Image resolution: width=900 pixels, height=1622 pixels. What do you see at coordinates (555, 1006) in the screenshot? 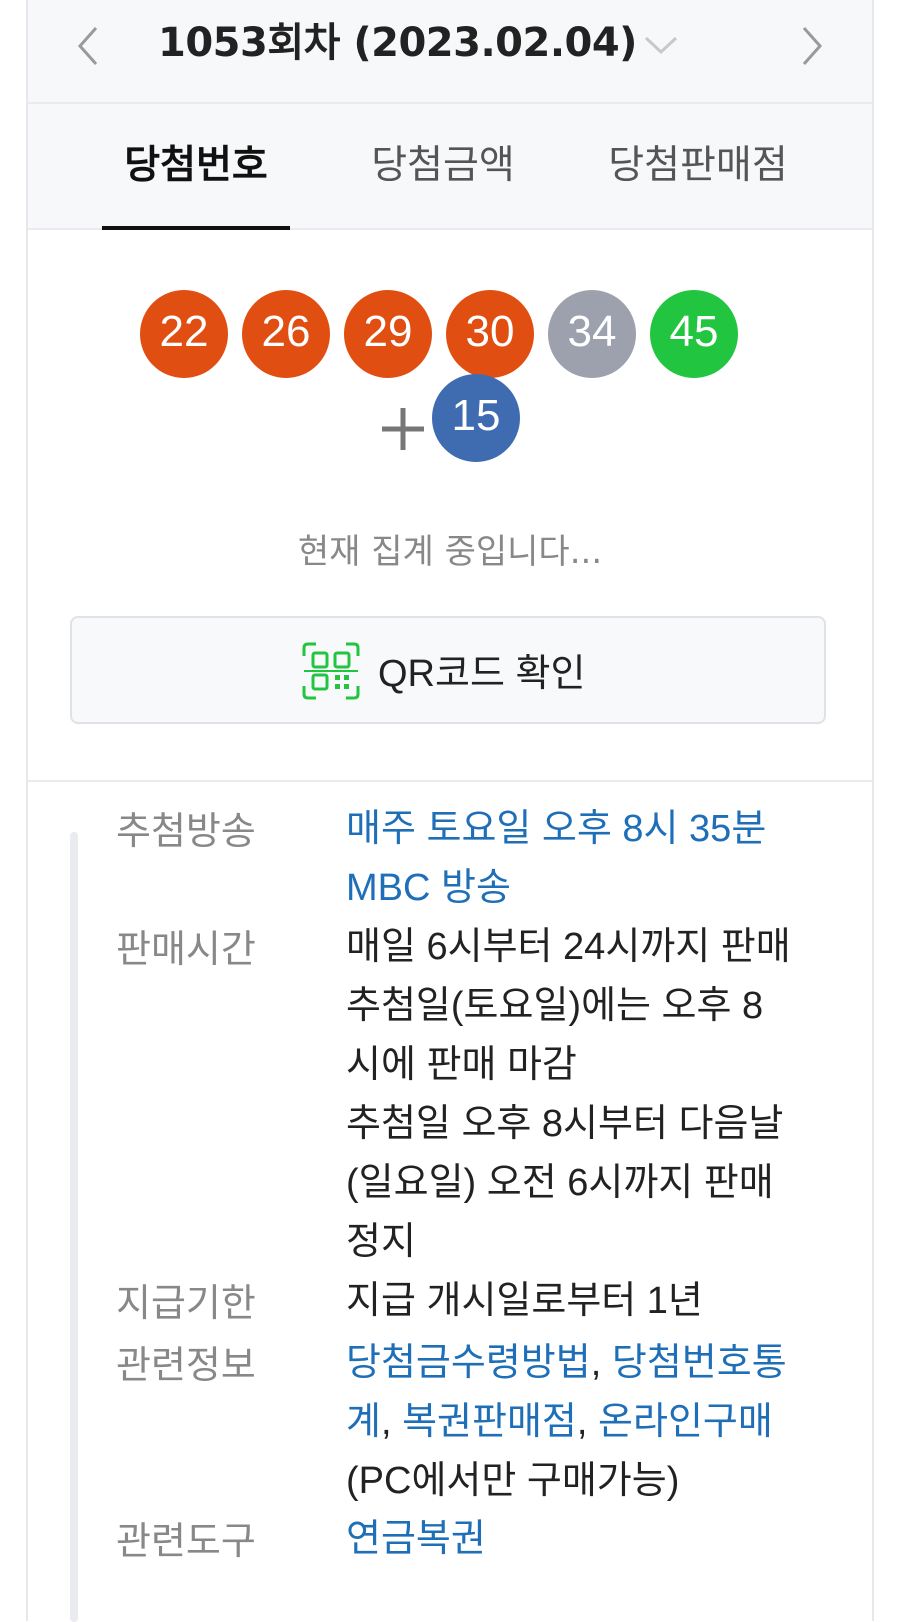
I see `sales-time-line: 추첨일(토요일)에는 오후 8` at bounding box center [555, 1006].